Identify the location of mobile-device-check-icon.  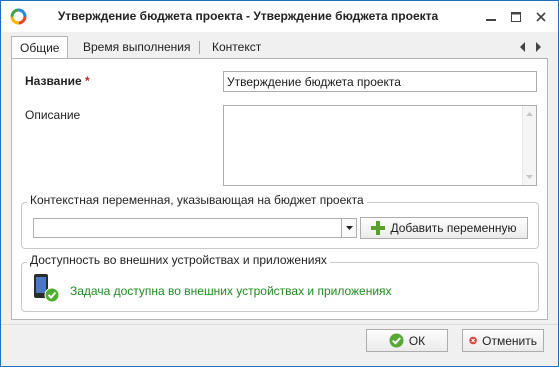
(47, 288).